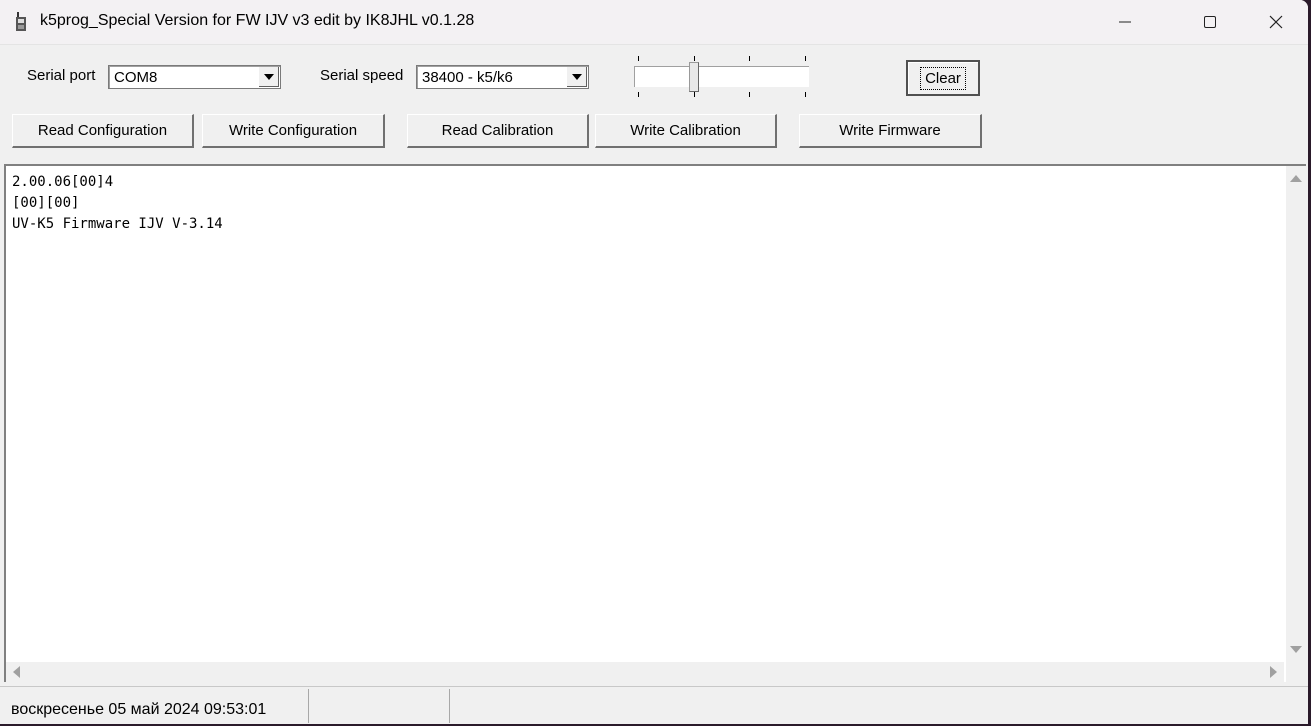 This screenshot has height=726, width=1311. Describe the element at coordinates (654, 705) in the screenshot. I see `status-bar: воскресенье 05 май 2024 09:53:01` at that location.